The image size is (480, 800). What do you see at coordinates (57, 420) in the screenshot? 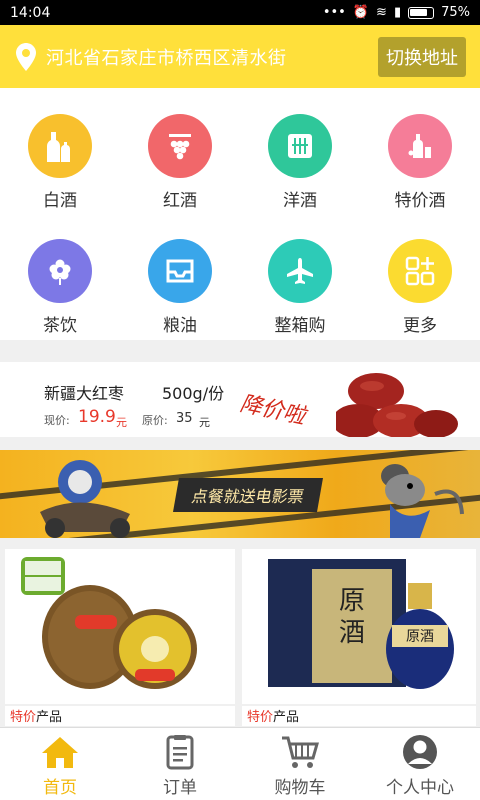
I see `promo-now-label: 现价:` at bounding box center [57, 420].